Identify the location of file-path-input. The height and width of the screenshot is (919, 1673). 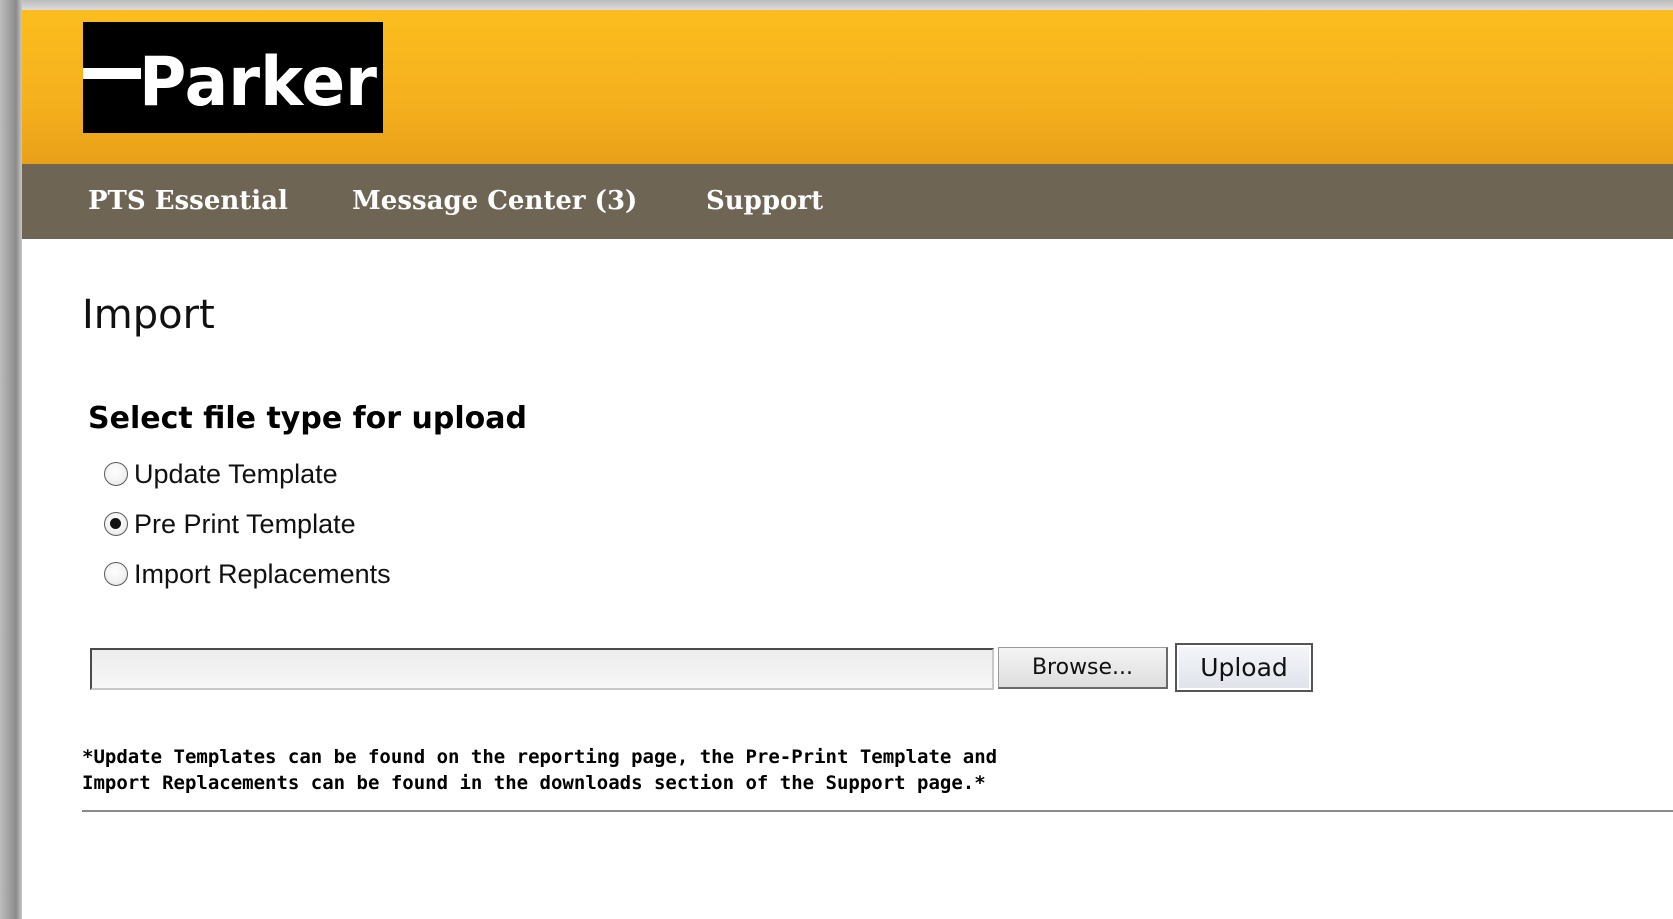
(542, 669).